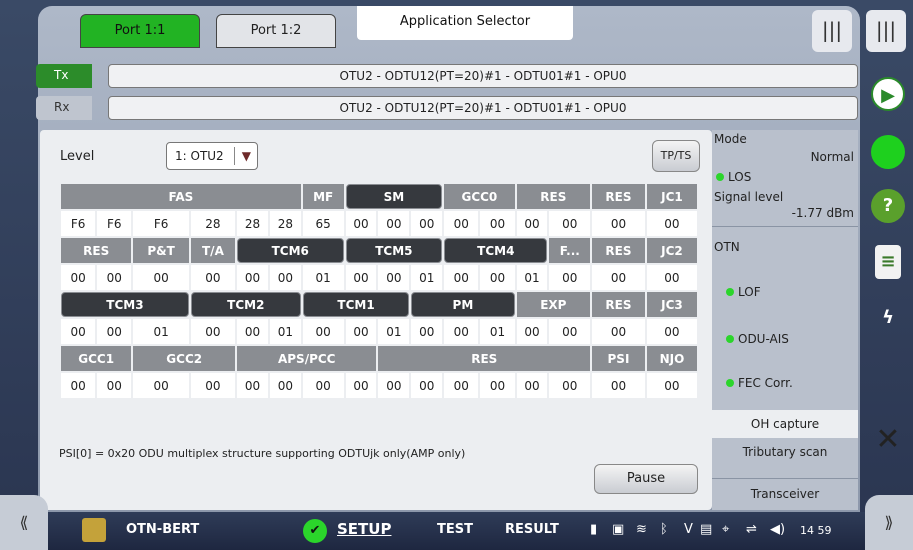  I want to click on tab-port-1-1: Port 1:1, so click(140, 31).